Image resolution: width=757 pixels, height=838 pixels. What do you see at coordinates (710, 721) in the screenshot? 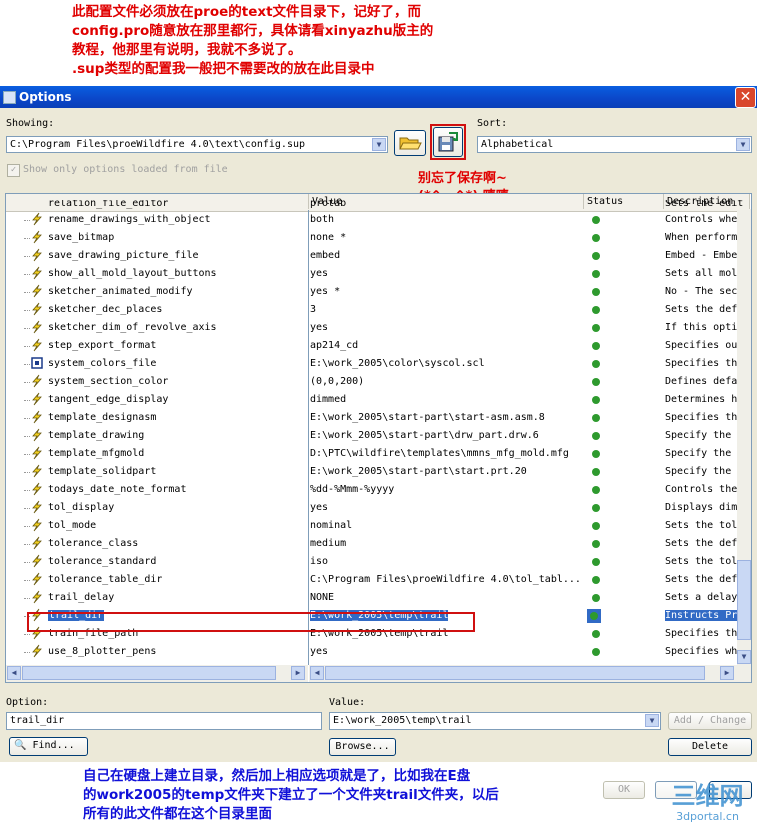
I see `add-change-button: Add / Change` at bounding box center [710, 721].